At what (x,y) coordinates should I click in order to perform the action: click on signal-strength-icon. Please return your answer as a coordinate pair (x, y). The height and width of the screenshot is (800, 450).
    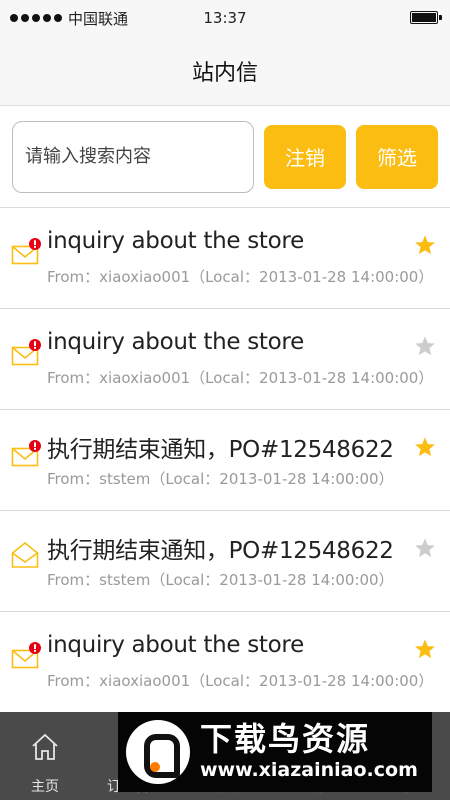
    Looking at the image, I should click on (36, 18).